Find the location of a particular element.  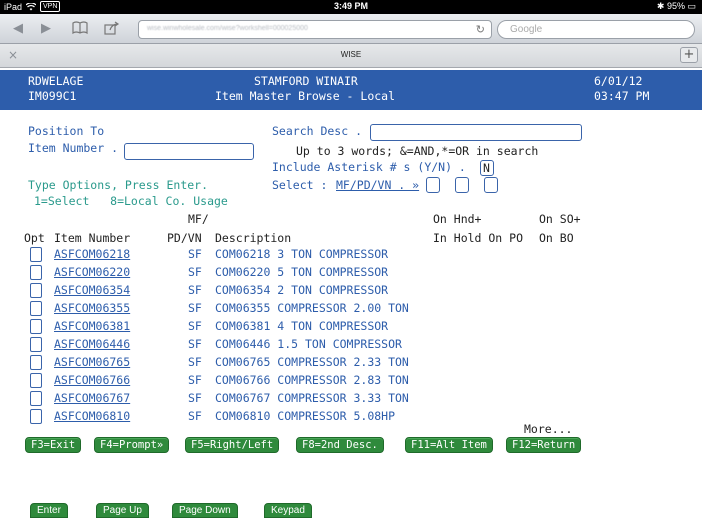

screen-title: Item Master Browse - Local is located at coordinates (305, 96).